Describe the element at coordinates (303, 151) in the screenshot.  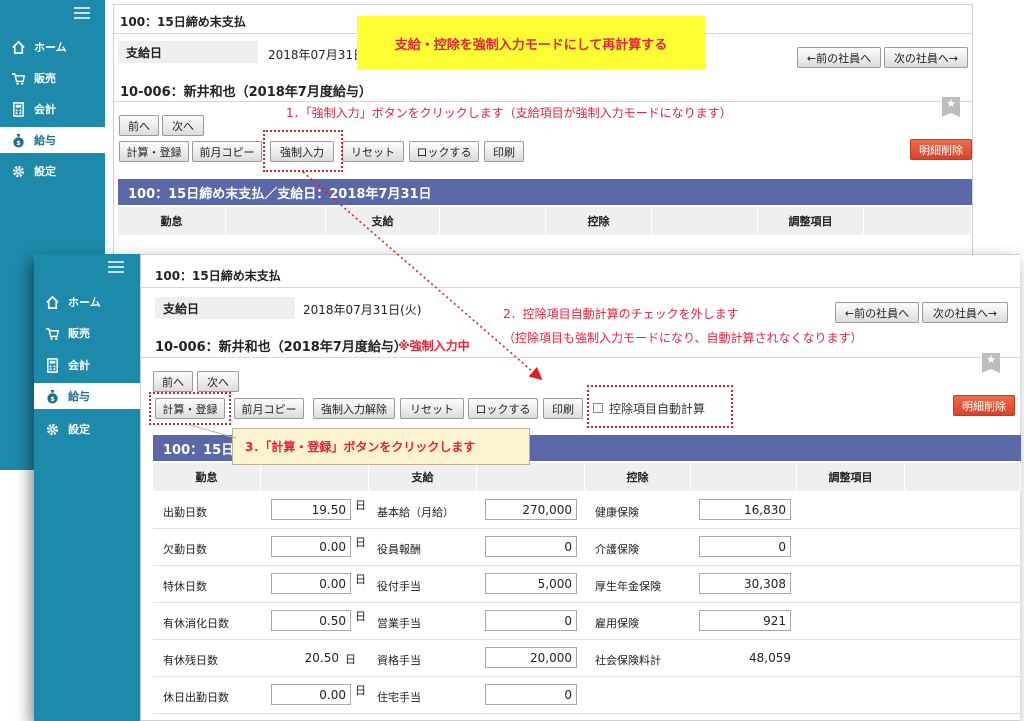
I see `force-input-highlight` at that location.